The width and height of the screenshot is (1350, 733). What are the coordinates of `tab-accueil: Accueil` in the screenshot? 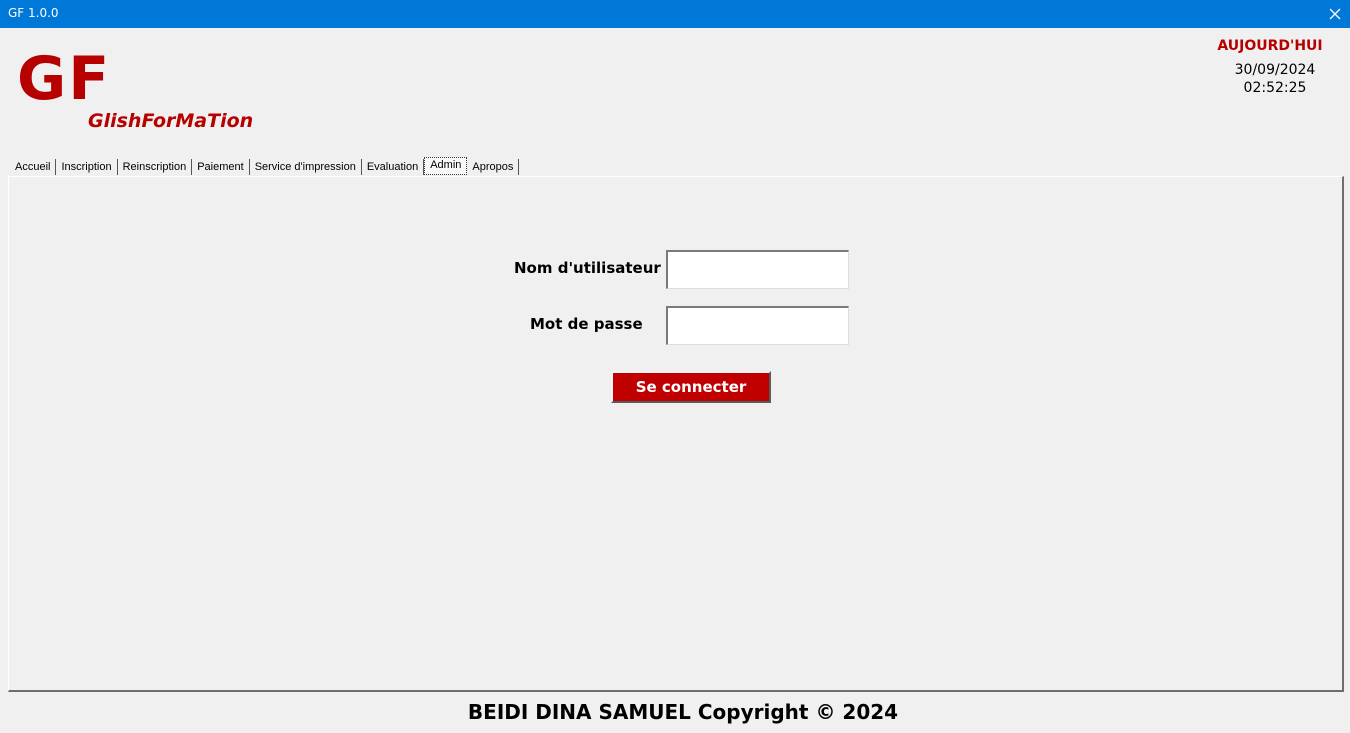 It's located at (33, 167).